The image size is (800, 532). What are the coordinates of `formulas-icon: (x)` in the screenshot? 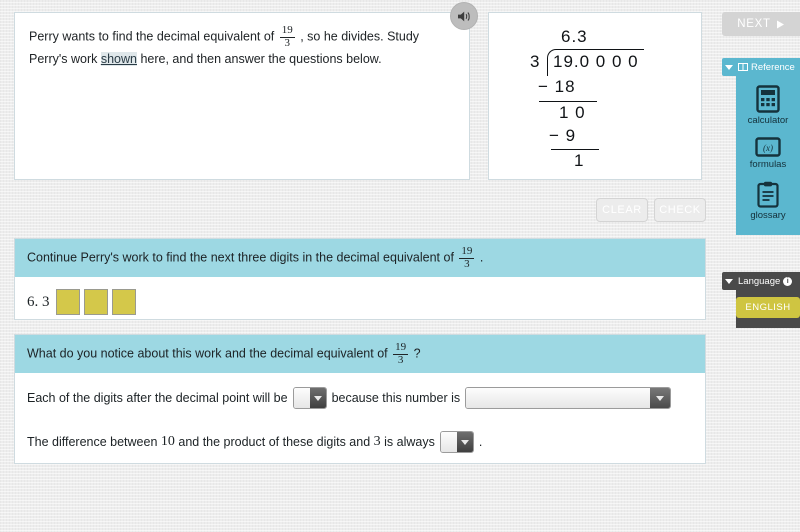 It's located at (768, 147).